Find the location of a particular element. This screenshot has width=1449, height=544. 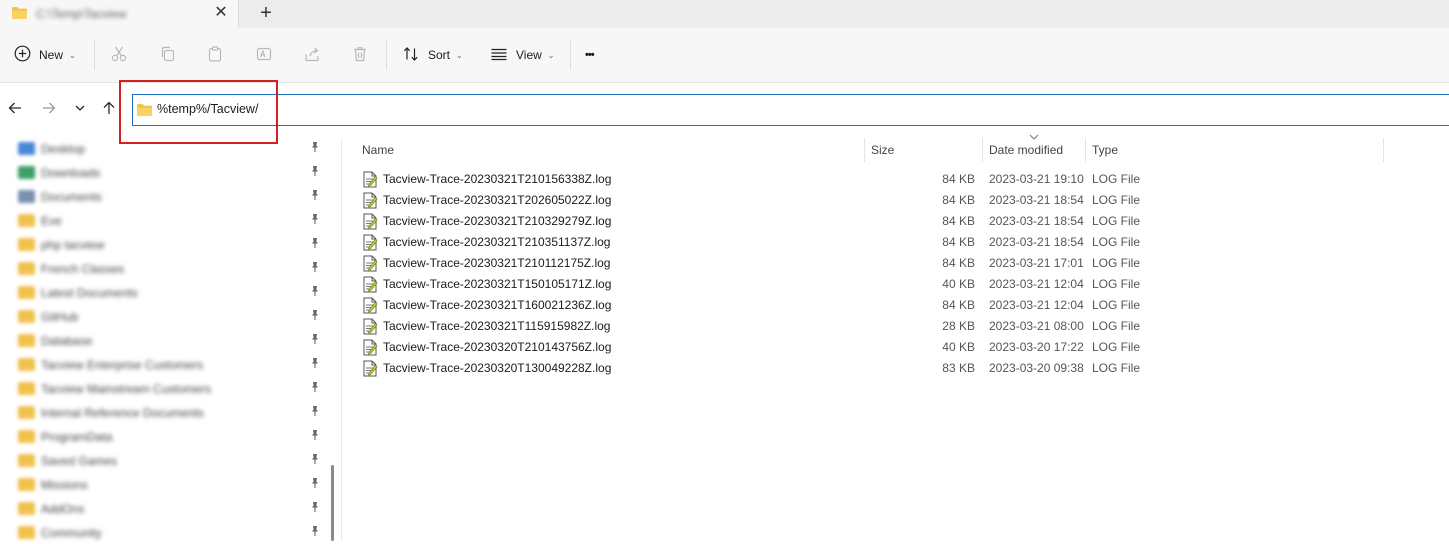

sidebar-item: AddOns is located at coordinates (174, 509).